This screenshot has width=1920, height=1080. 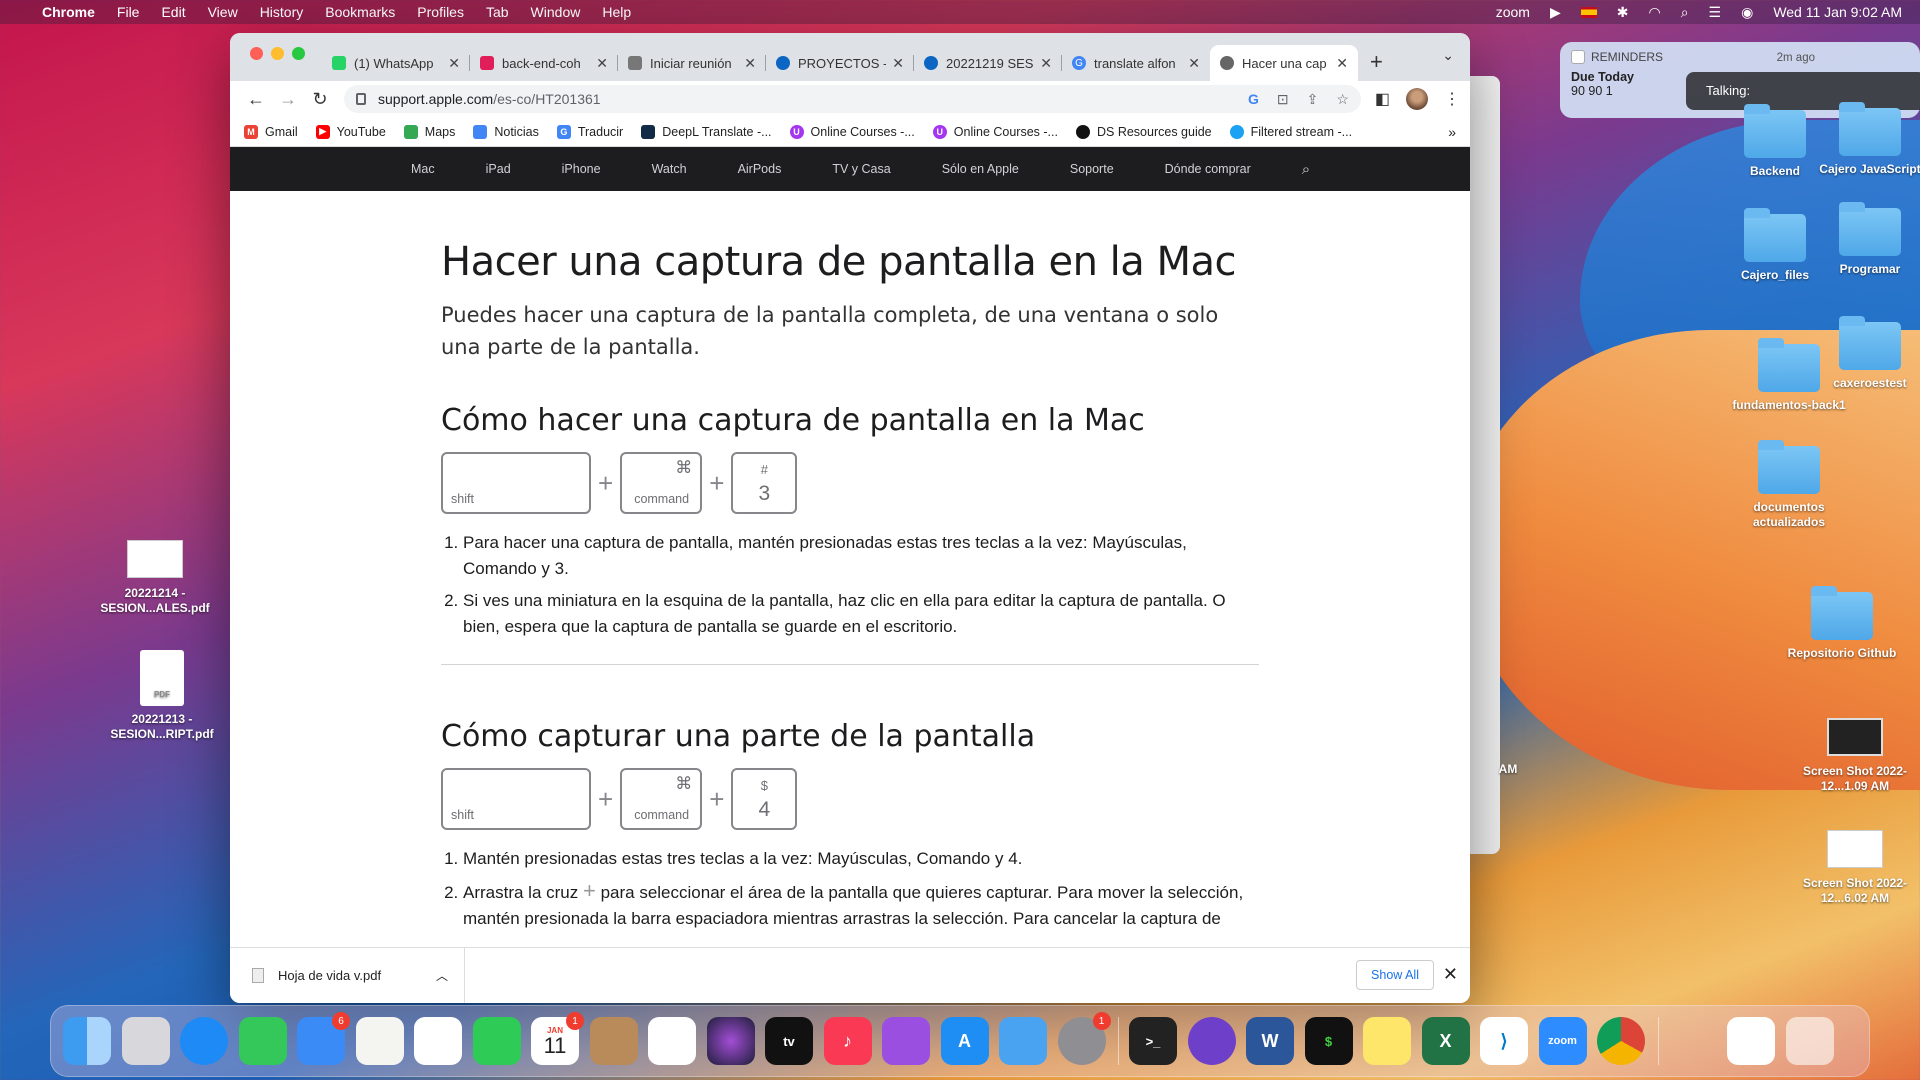 I want to click on menu-bookmarks: Bookmarks, so click(x=360, y=12).